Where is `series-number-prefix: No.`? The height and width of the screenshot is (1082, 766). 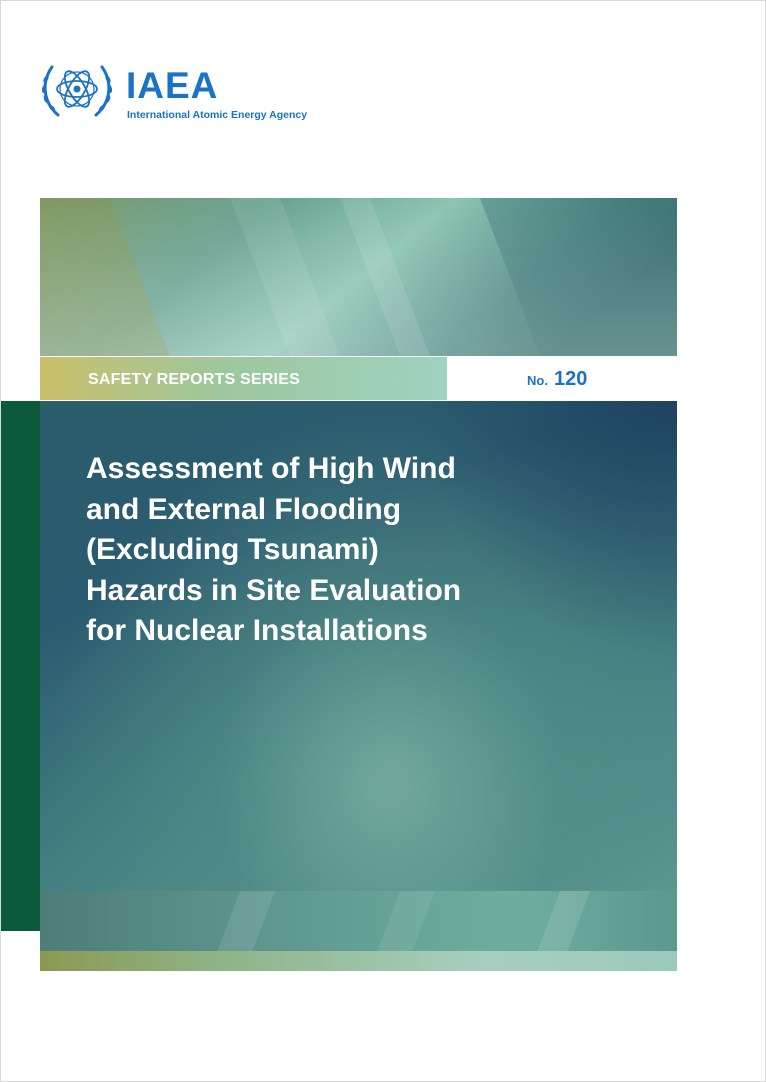
series-number-prefix: No. is located at coordinates (537, 380).